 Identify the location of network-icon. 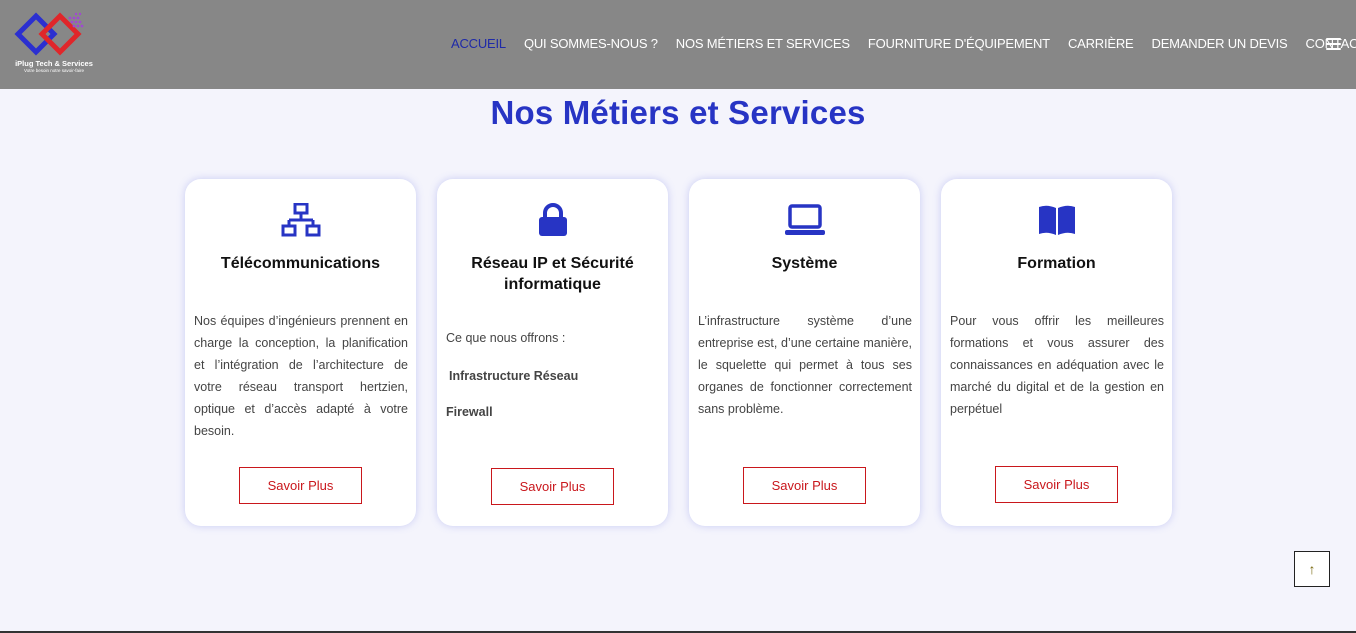
(300, 220).